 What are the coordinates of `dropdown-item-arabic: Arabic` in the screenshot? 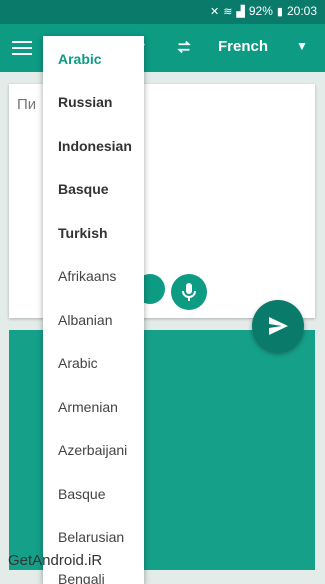 It's located at (78, 363).